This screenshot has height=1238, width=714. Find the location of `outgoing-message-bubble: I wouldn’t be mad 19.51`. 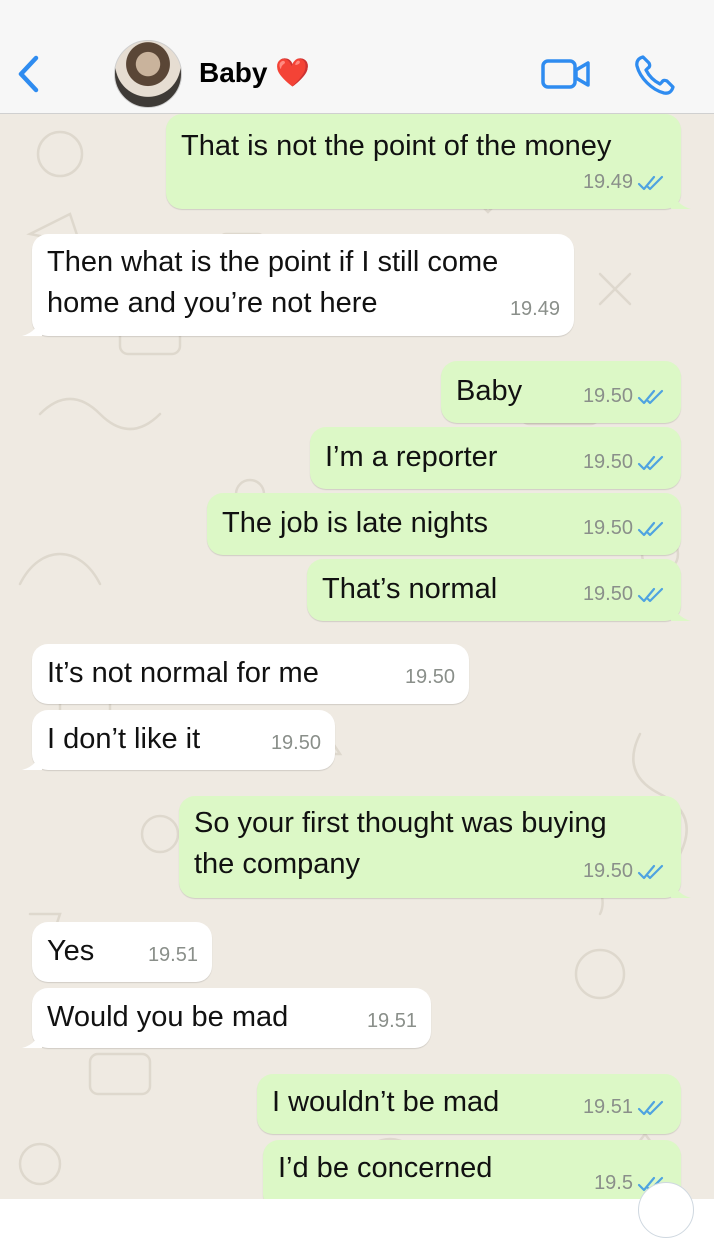

outgoing-message-bubble: I wouldn’t be mad 19.51 is located at coordinates (469, 1104).